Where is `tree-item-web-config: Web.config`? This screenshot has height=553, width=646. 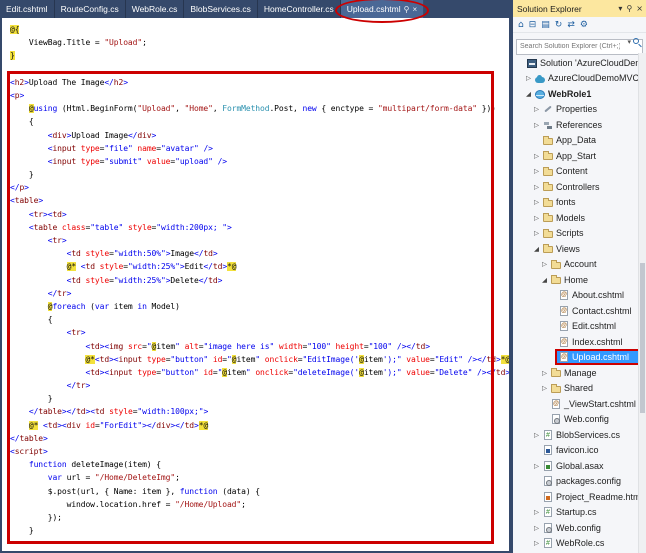 tree-item-web-config: Web.config is located at coordinates (575, 420).